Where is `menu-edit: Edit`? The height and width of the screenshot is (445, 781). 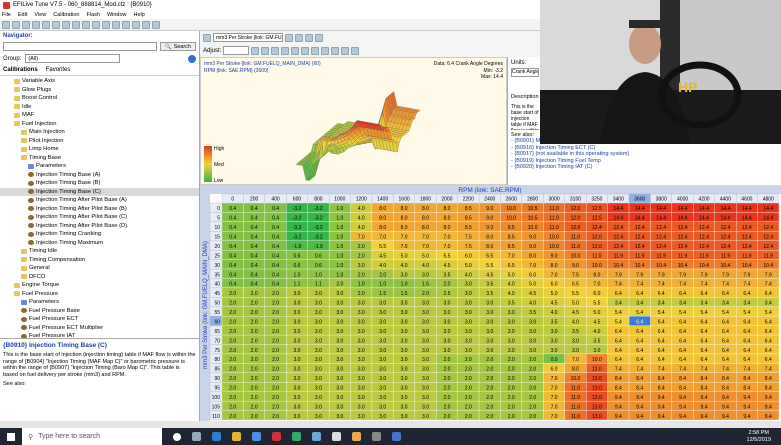
menu-edit: Edit is located at coordinates (22, 15).